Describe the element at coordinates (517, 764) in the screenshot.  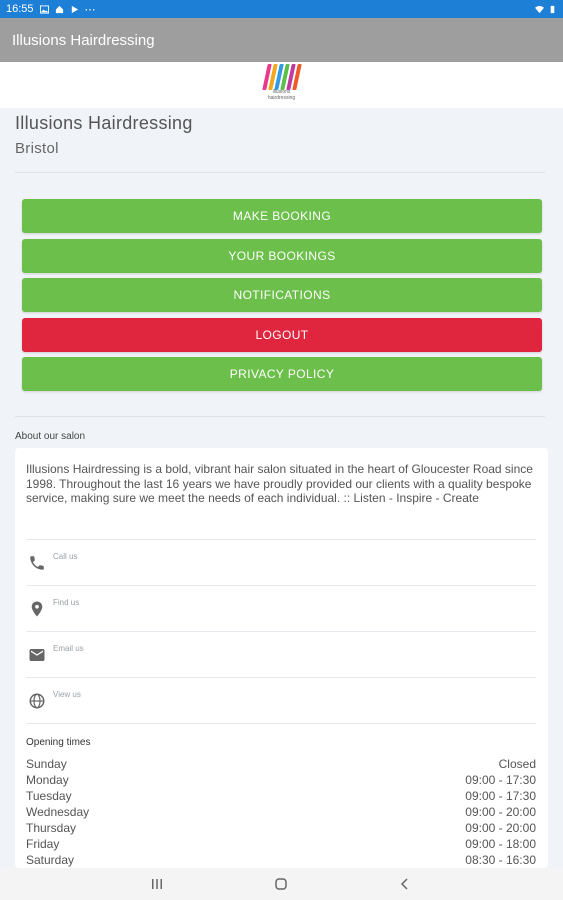
I see `hours-value: Closed` at that location.